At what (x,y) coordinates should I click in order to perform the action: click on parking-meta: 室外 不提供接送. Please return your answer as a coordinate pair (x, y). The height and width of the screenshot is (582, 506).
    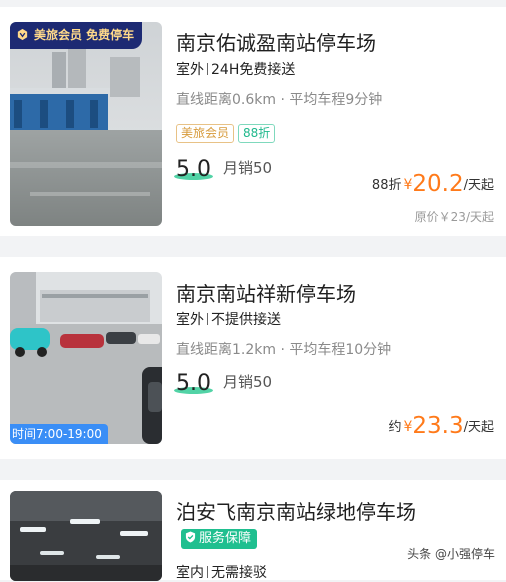
    Looking at the image, I should click on (228, 319).